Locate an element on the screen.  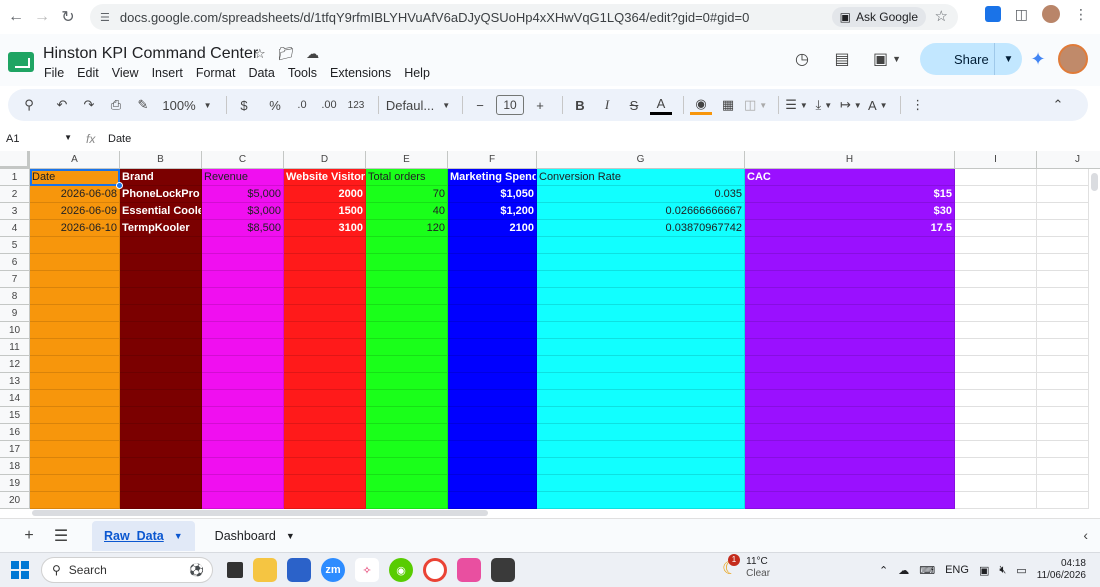
more-options-icon: ⋮ is located at coordinates (918, 105).